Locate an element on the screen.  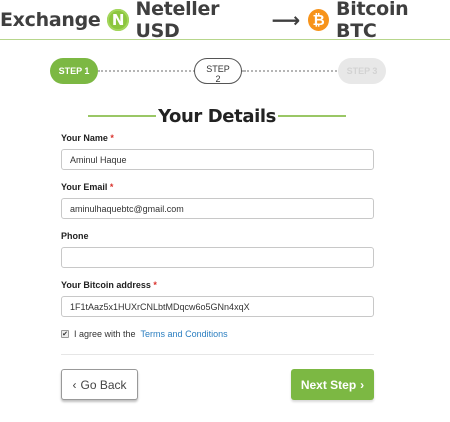
step-2-label: STEP is located at coordinates (218, 69).